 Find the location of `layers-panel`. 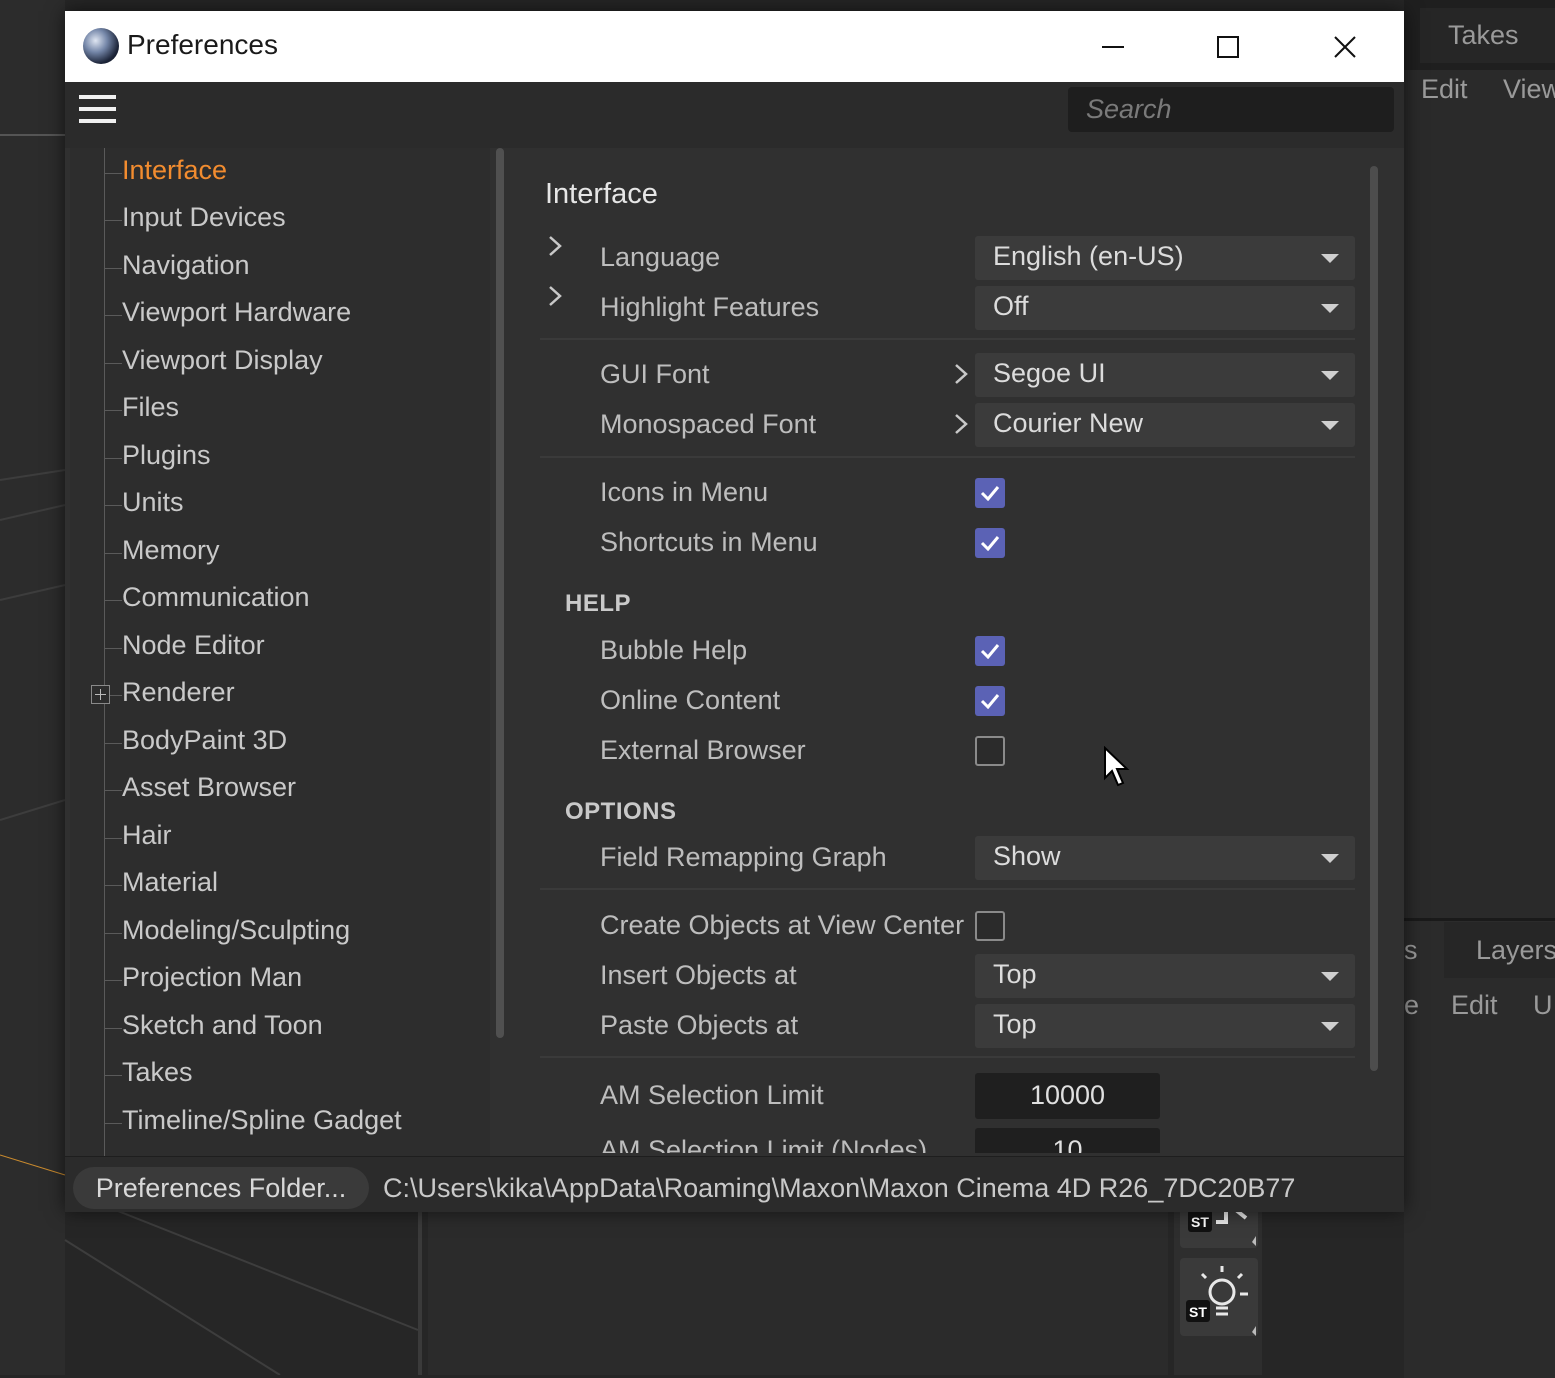

layers-panel is located at coordinates (1479, 1148).